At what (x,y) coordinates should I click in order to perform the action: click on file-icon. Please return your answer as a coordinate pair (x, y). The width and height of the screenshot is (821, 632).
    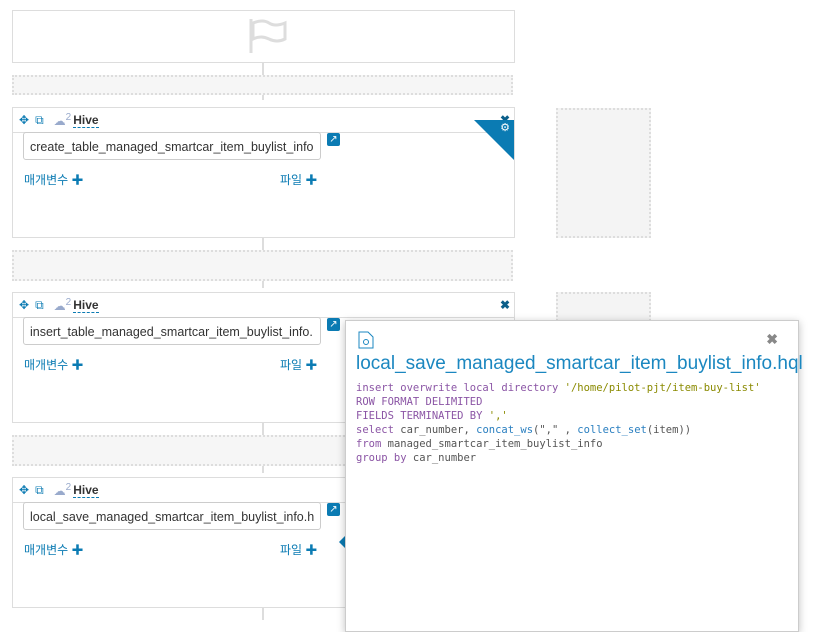
    Looking at the image, I should click on (366, 340).